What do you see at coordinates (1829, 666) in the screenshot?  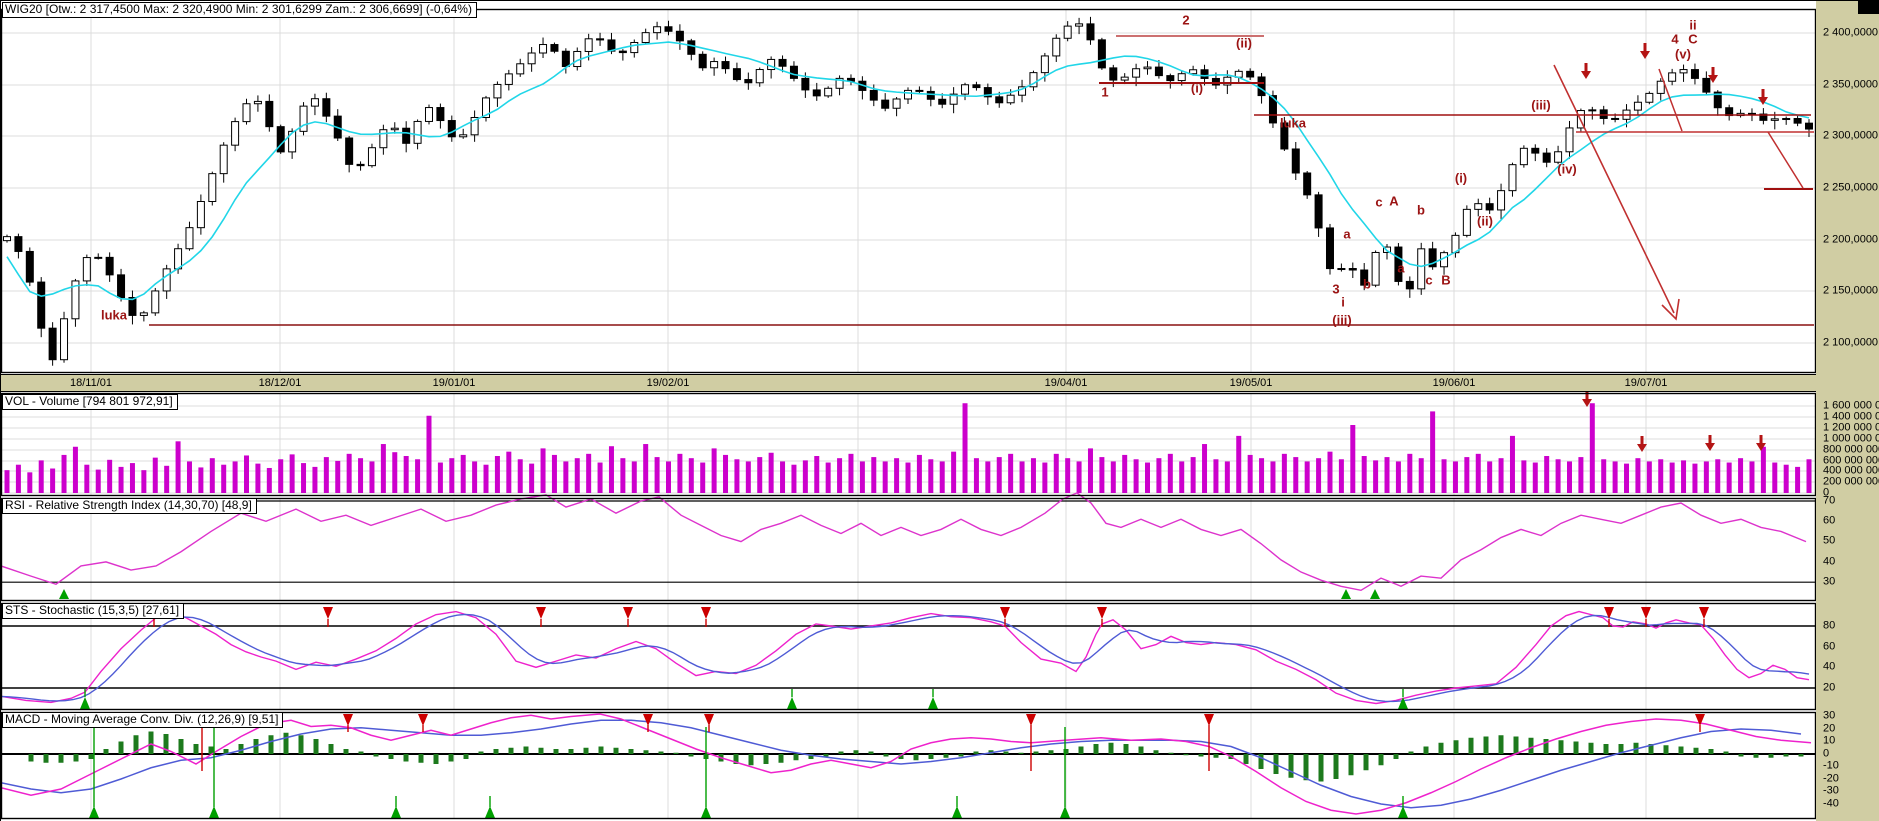 I see `sts-axis-label: 40` at bounding box center [1829, 666].